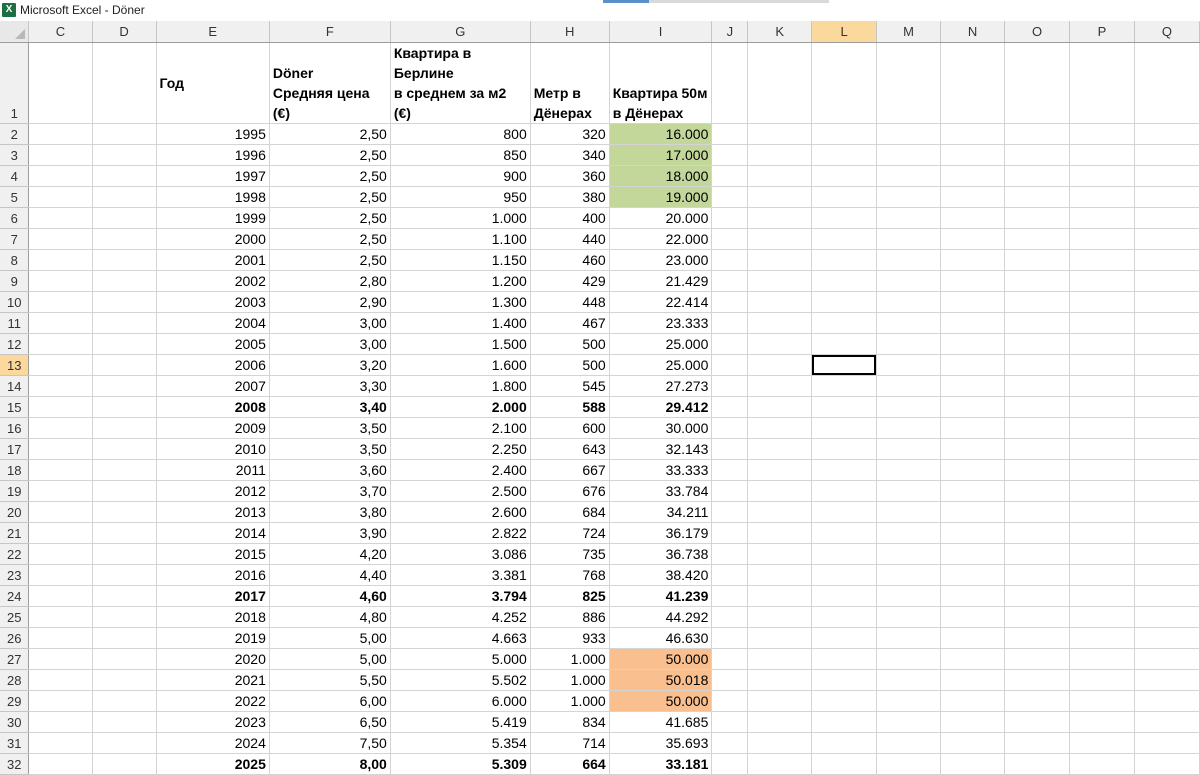 The height and width of the screenshot is (775, 1200). Describe the element at coordinates (661, 722) in the screenshot. I see `apartment-50m-in-doners-cell: 41.685` at that location.